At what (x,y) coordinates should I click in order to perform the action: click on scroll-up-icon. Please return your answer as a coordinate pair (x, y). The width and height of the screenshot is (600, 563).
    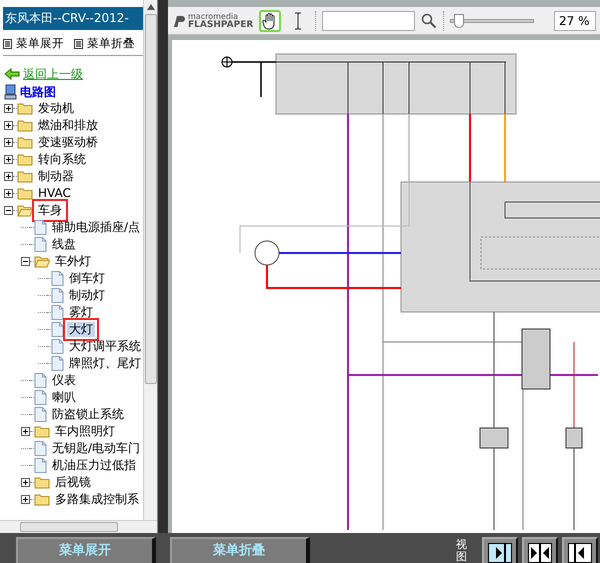
    Looking at the image, I should click on (150, 7).